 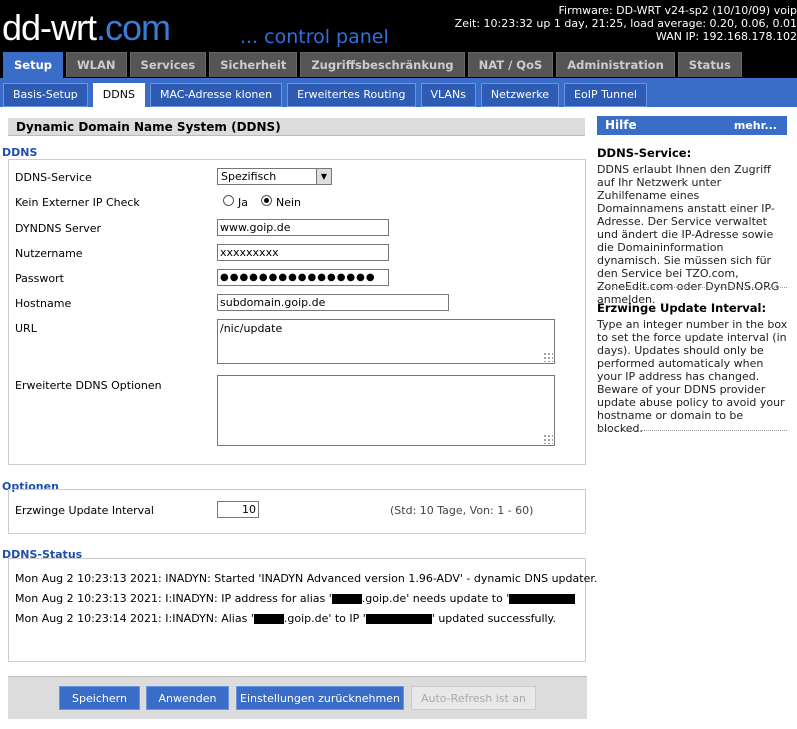 What do you see at coordinates (303, 277) in the screenshot?
I see `password-input: ●●●●●●●●●●●●●●●●` at bounding box center [303, 277].